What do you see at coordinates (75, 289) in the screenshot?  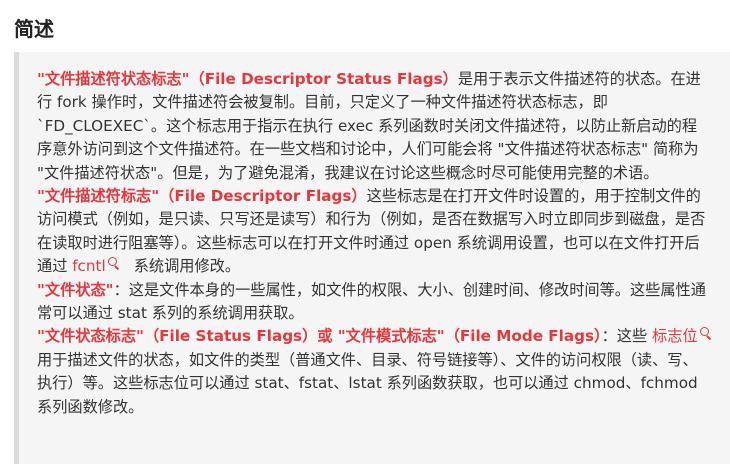 I see `term-file-status: "文件状态"` at bounding box center [75, 289].